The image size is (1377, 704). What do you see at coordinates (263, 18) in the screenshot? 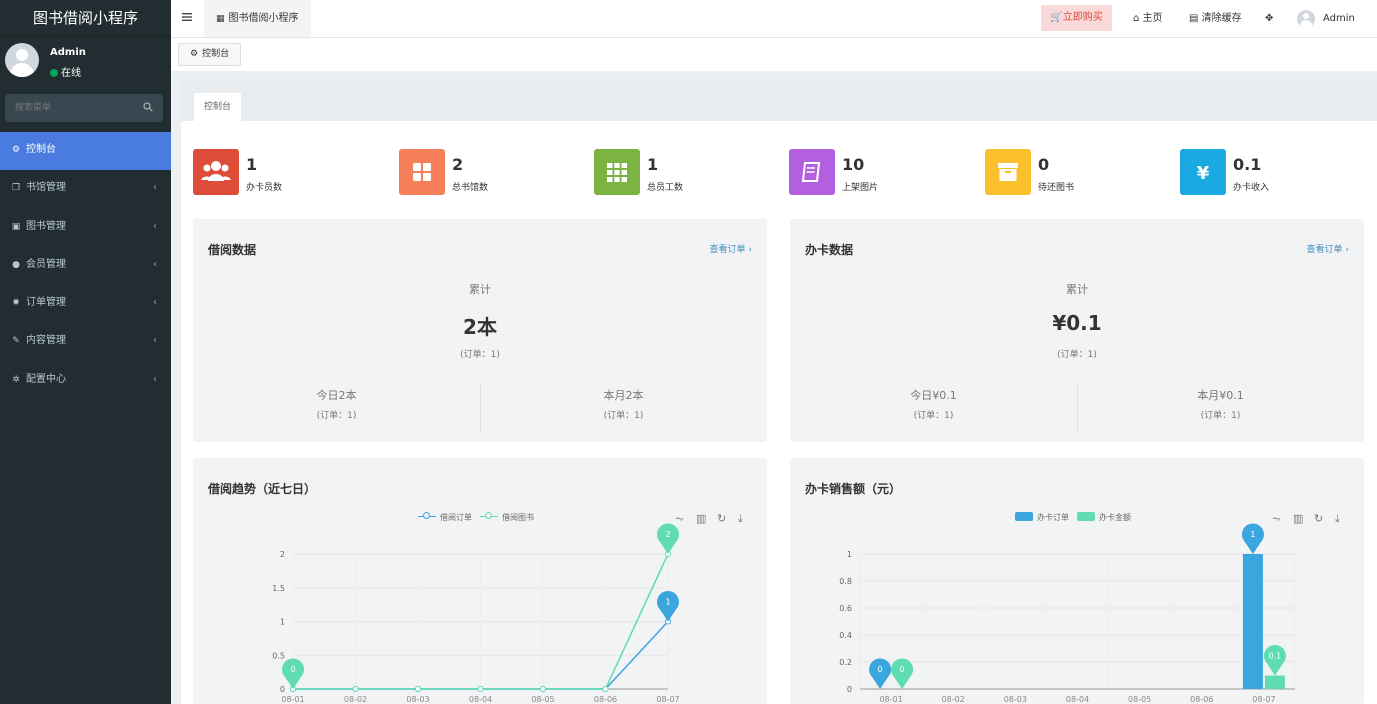
I see `top-nav-tab-label: 图书借阅小程序` at bounding box center [263, 18].